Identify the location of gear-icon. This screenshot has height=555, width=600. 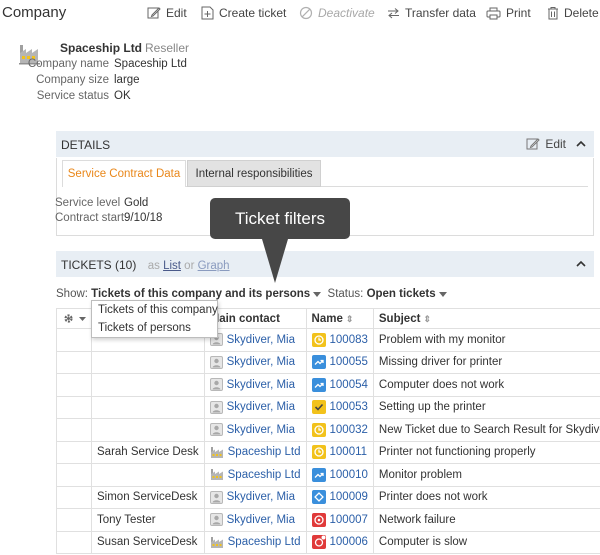
(68, 318).